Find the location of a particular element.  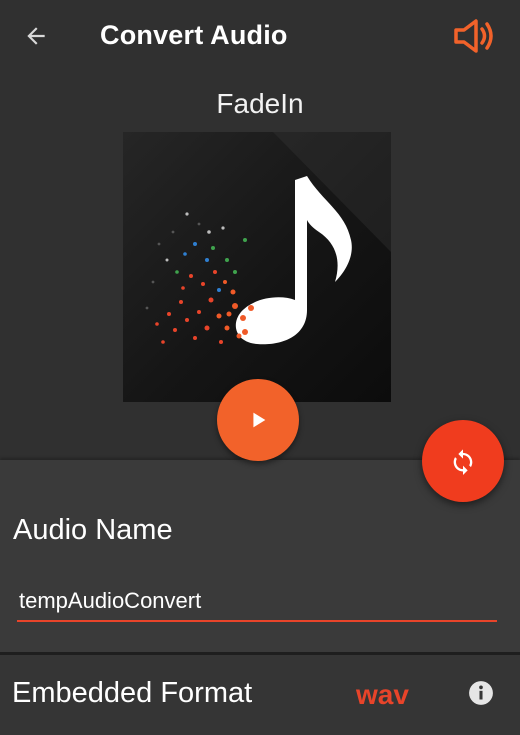

play-icon is located at coordinates (259, 420).